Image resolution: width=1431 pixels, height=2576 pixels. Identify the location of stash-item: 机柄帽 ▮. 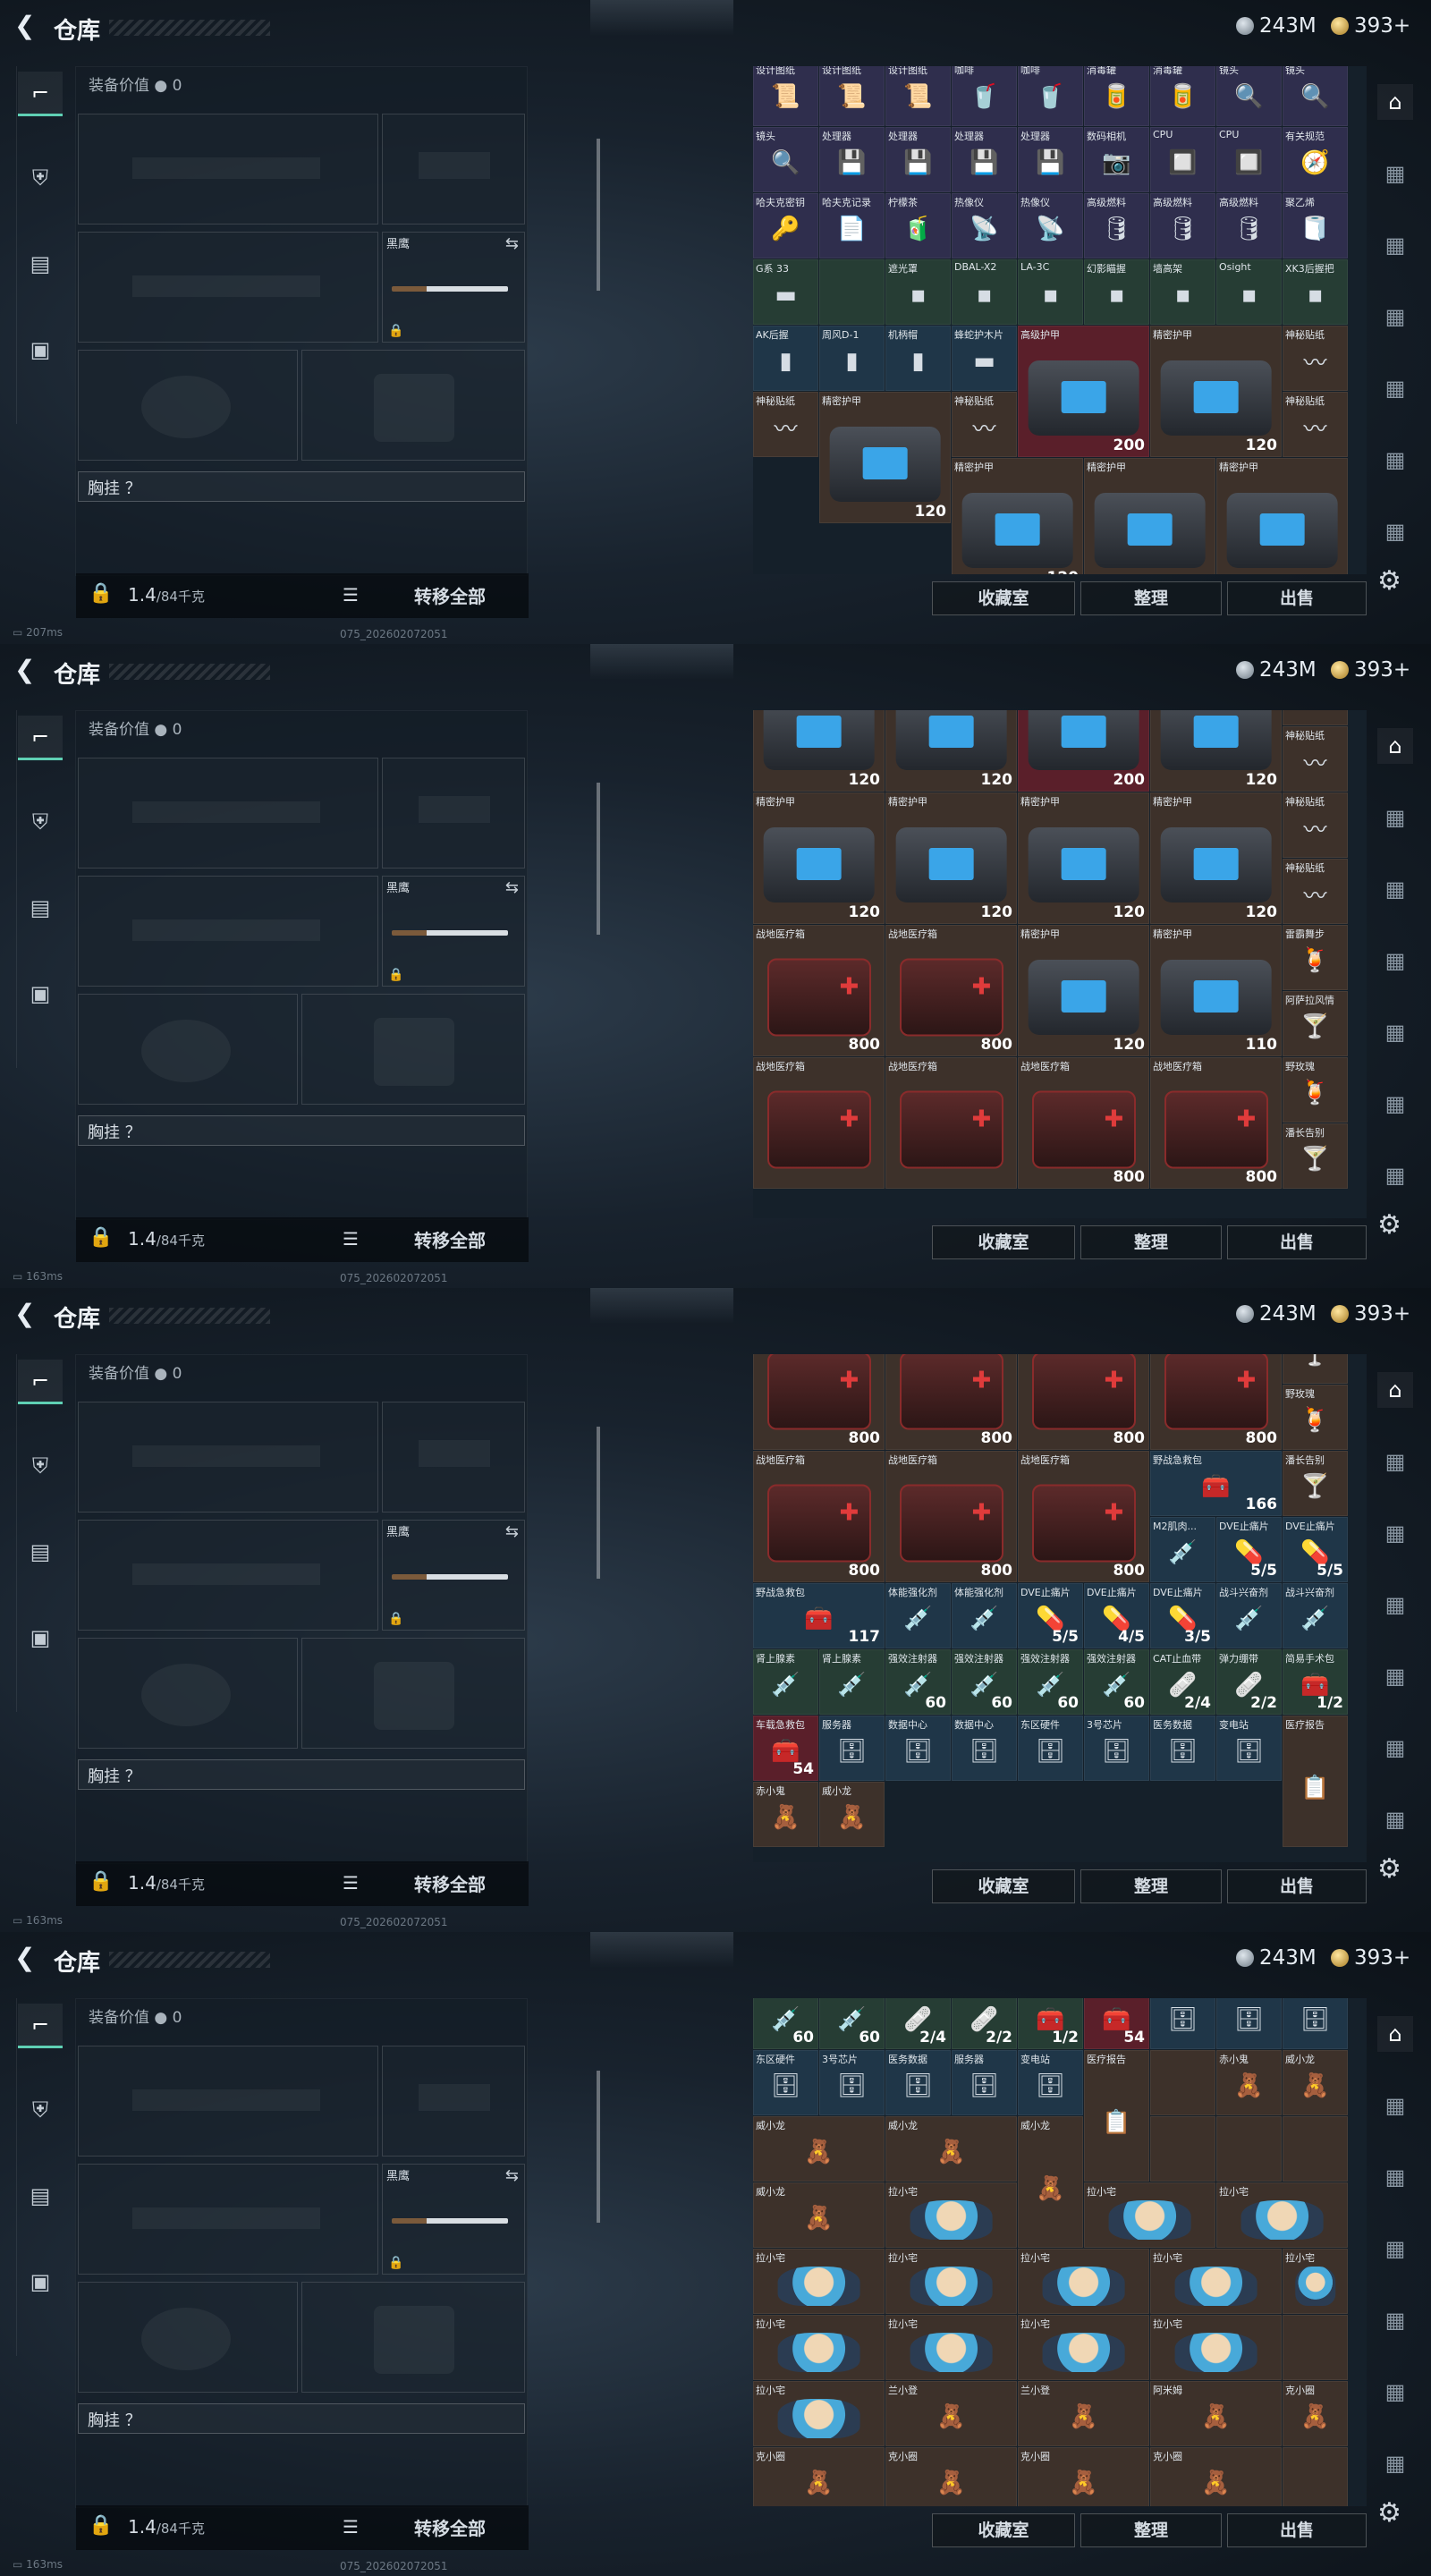
(918, 358).